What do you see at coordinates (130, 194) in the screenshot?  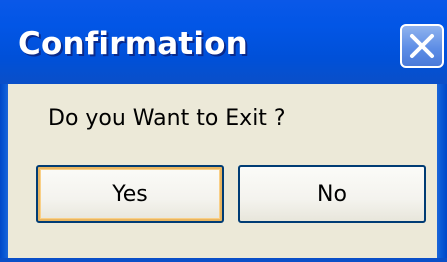 I see `yes-button: Yes` at bounding box center [130, 194].